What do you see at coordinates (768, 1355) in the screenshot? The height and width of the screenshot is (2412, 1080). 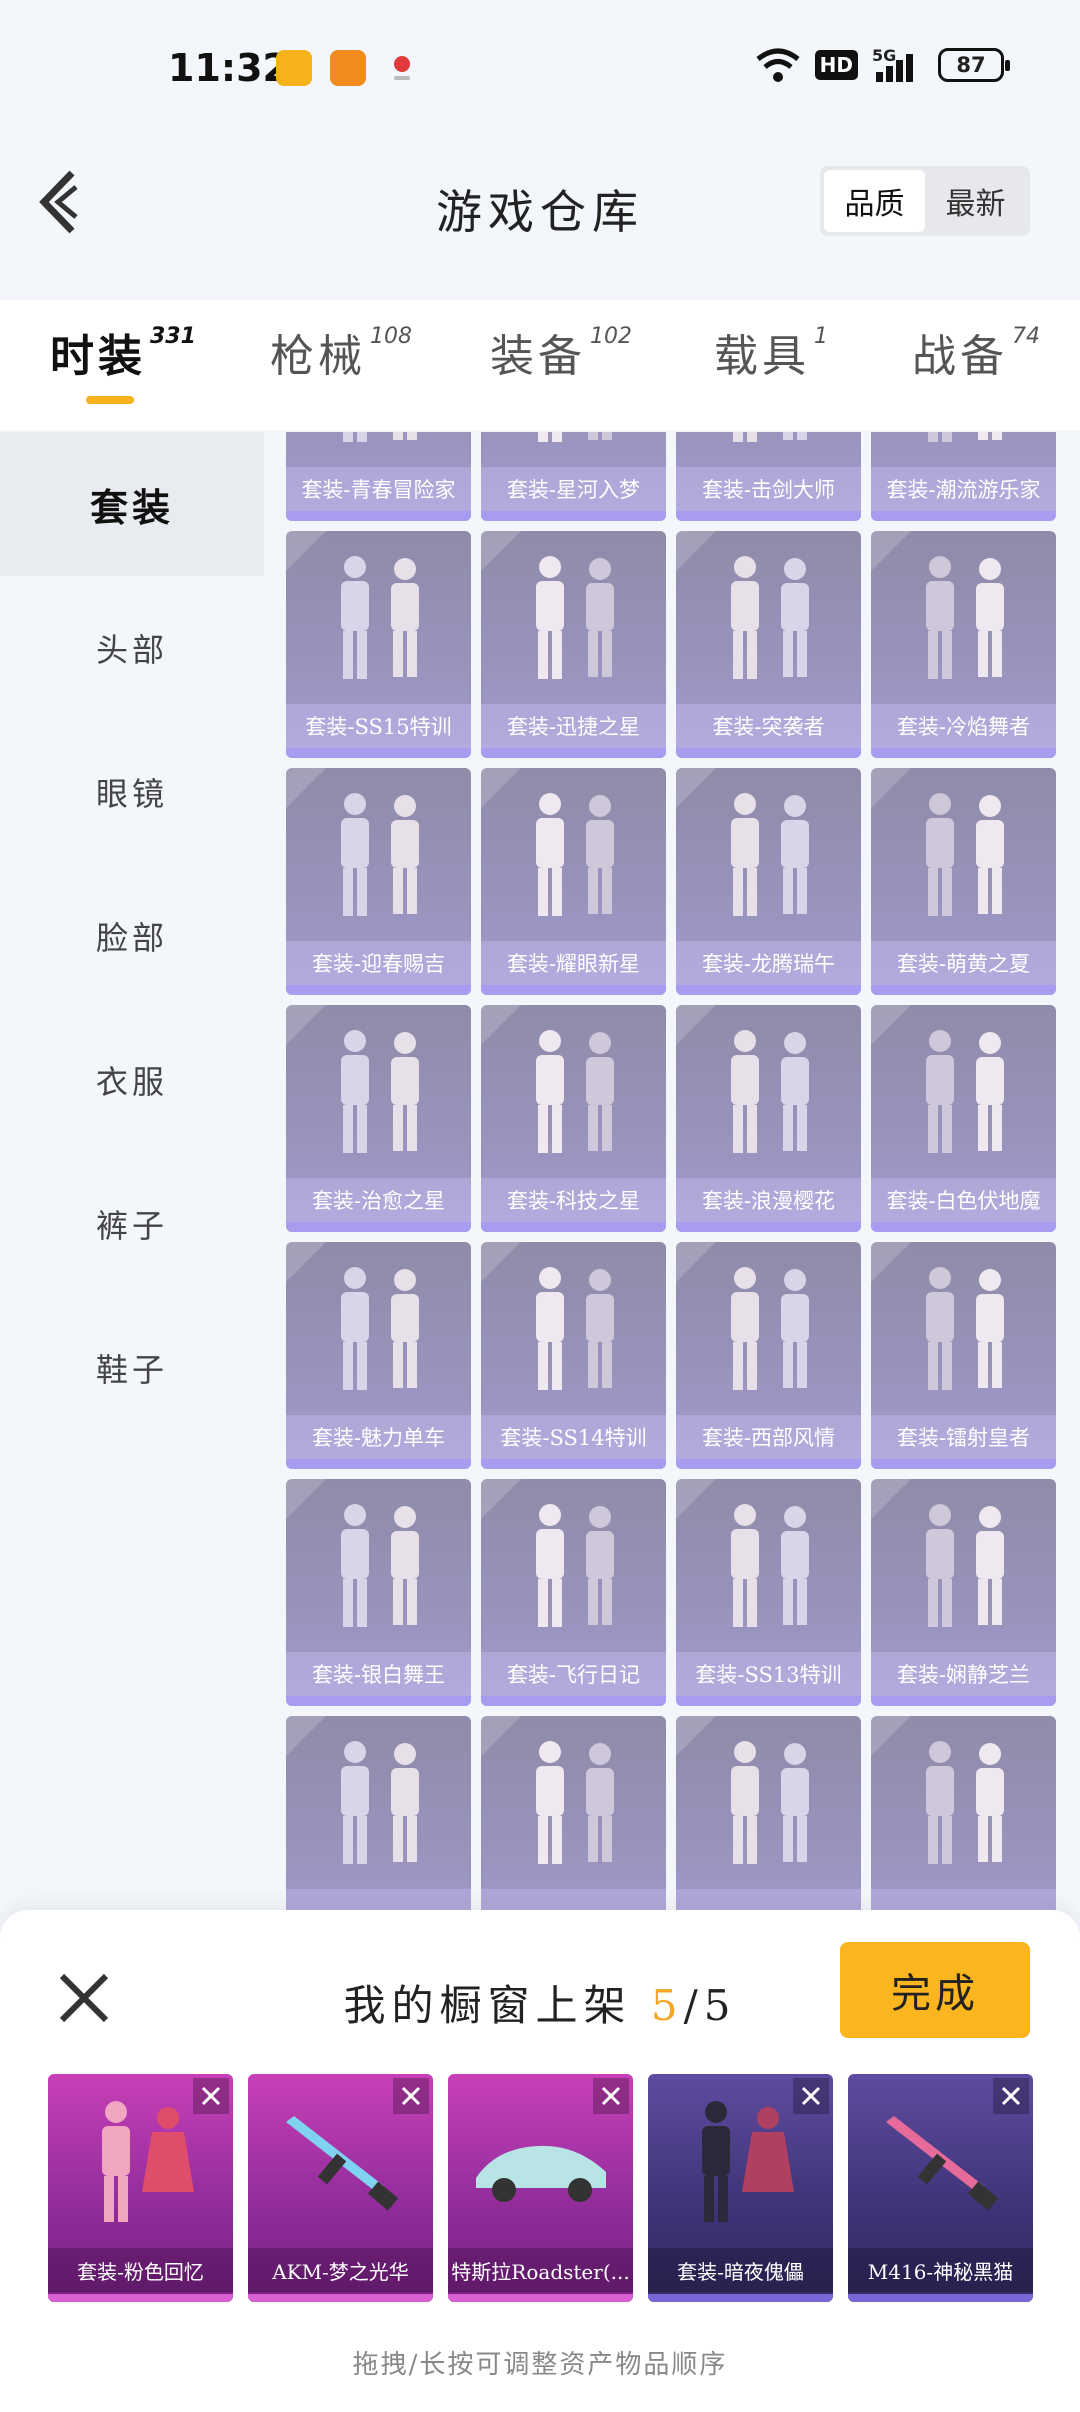 I see `outfit-card: 套装-西部风情` at bounding box center [768, 1355].